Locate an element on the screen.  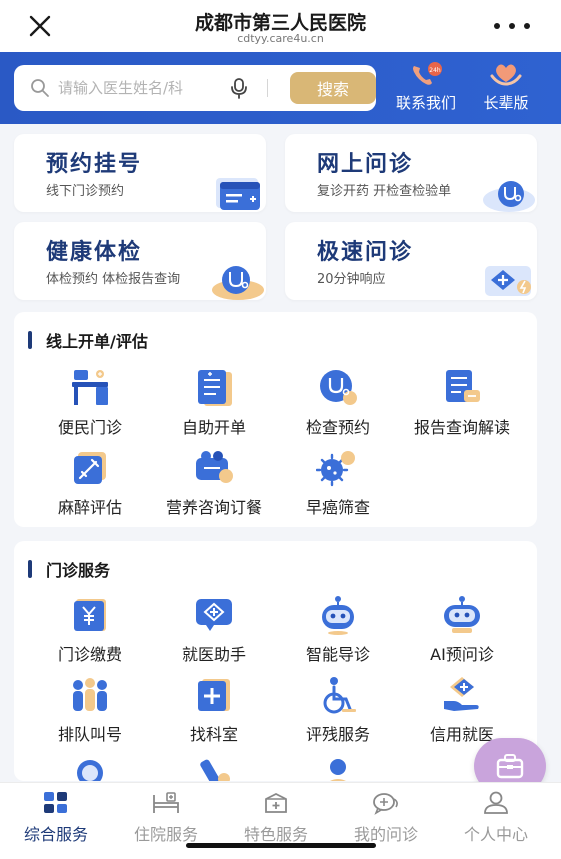
fast-consult-card: 极速问诊 20分钟响应 is located at coordinates (411, 261).